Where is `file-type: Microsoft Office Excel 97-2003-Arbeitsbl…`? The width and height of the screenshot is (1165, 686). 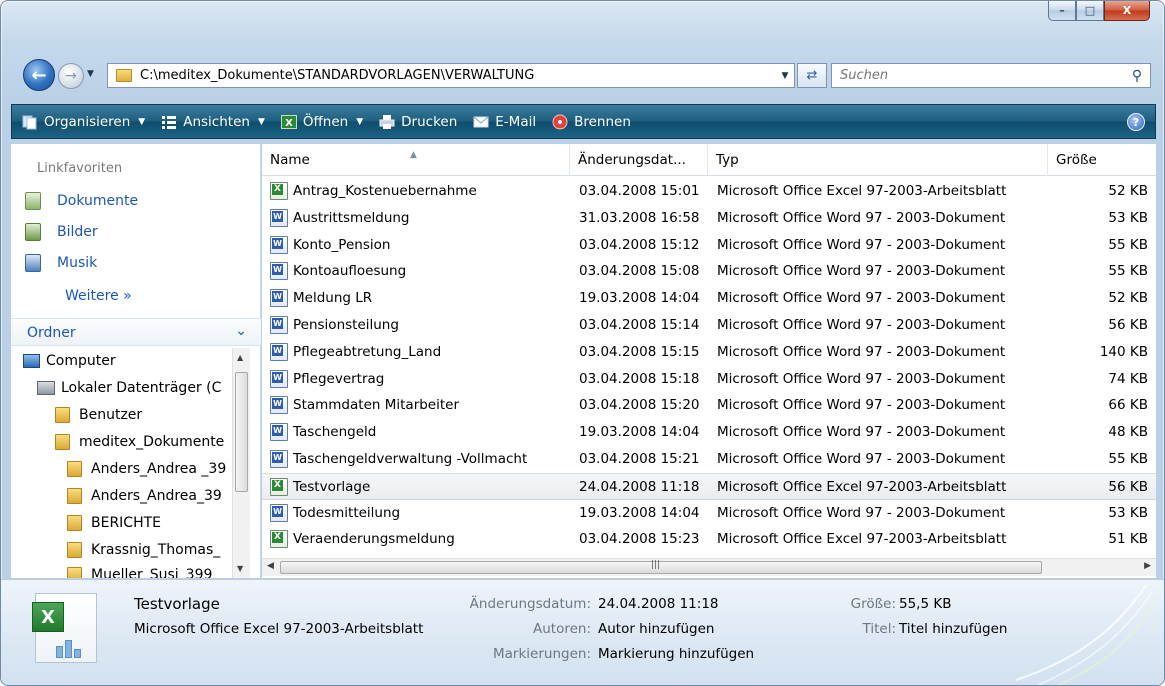 file-type: Microsoft Office Excel 97-2003-Arbeitsbl… is located at coordinates (862, 539).